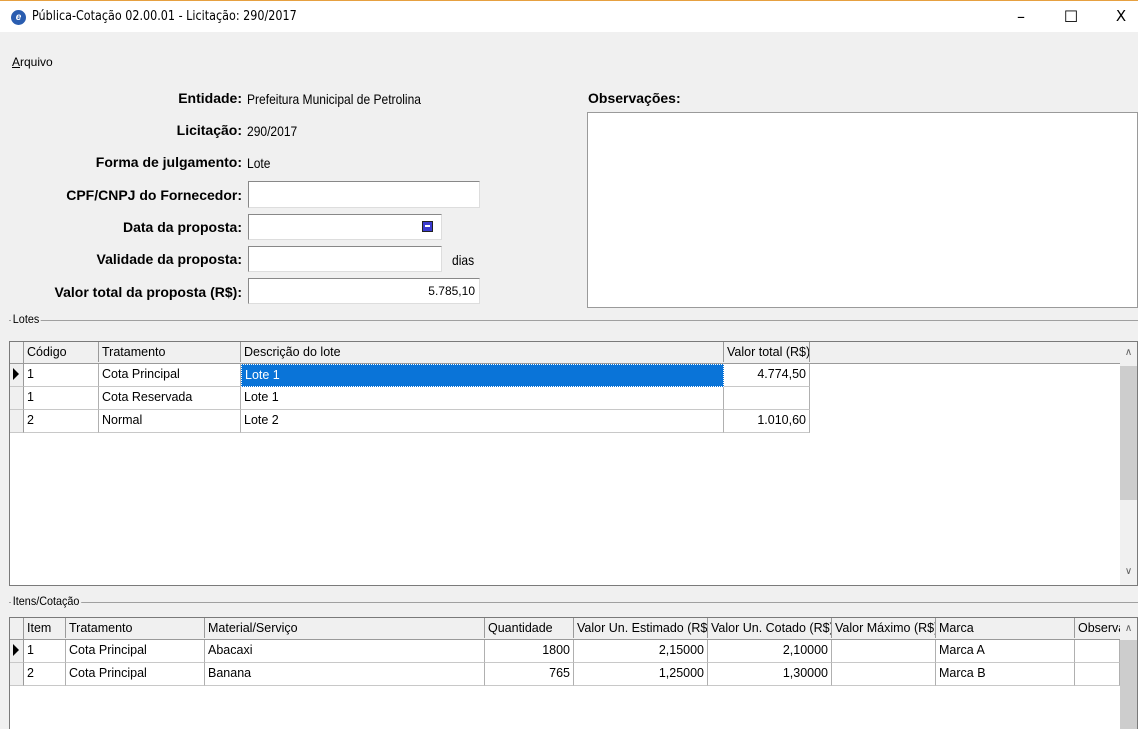 This screenshot has width=1138, height=729. What do you see at coordinates (767, 352) in the screenshot?
I see `lotes-col-valor-total: Valor total (R$)` at bounding box center [767, 352].